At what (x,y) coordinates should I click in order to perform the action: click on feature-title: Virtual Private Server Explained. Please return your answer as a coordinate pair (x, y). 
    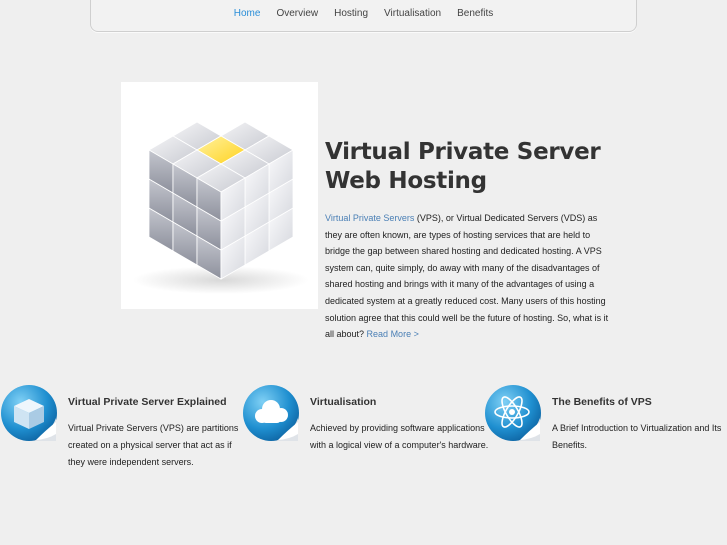
    Looking at the image, I should click on (147, 402).